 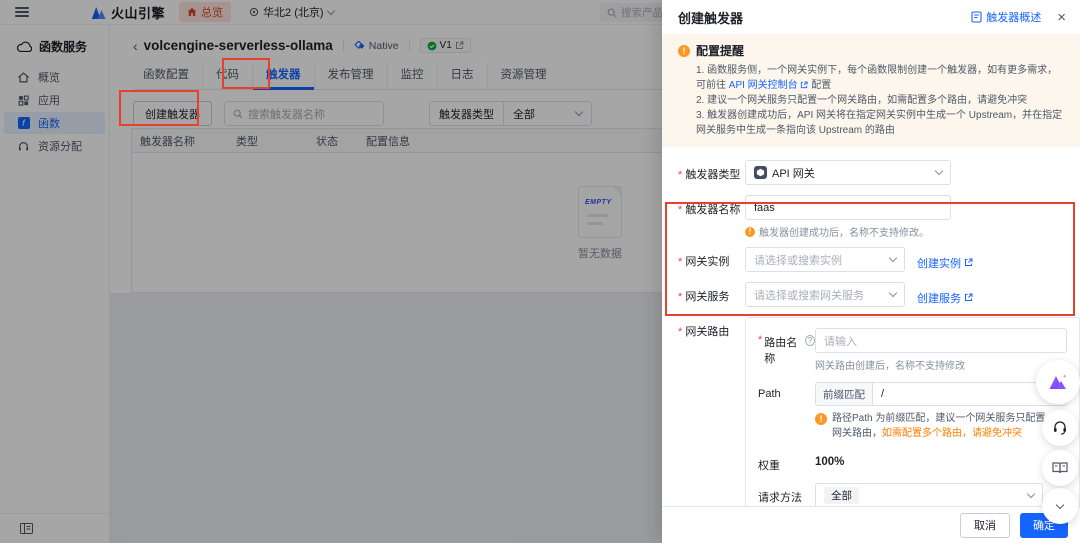 I want to click on gateway-service-select: 请选择或搜索网关服务, so click(x=825, y=294).